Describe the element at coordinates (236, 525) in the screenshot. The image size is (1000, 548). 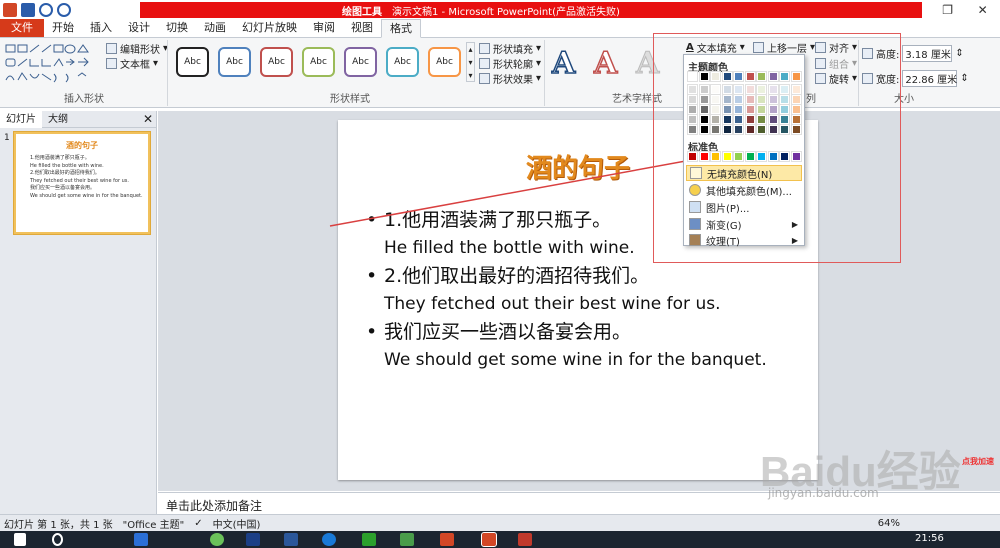
I see `language: 中文(中国)` at that location.